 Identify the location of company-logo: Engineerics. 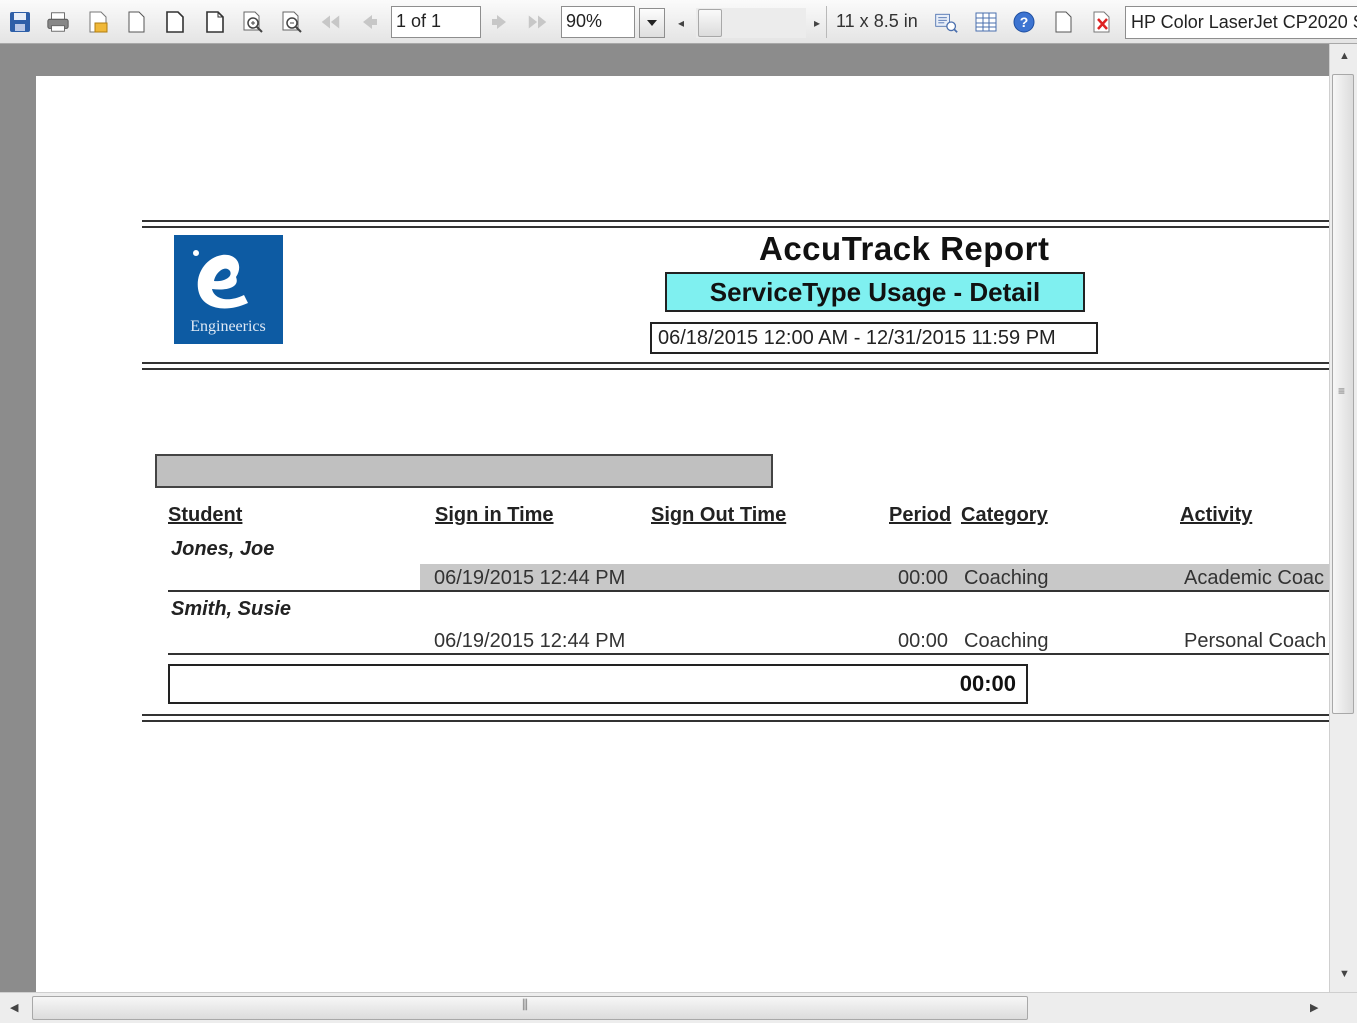
(228, 289).